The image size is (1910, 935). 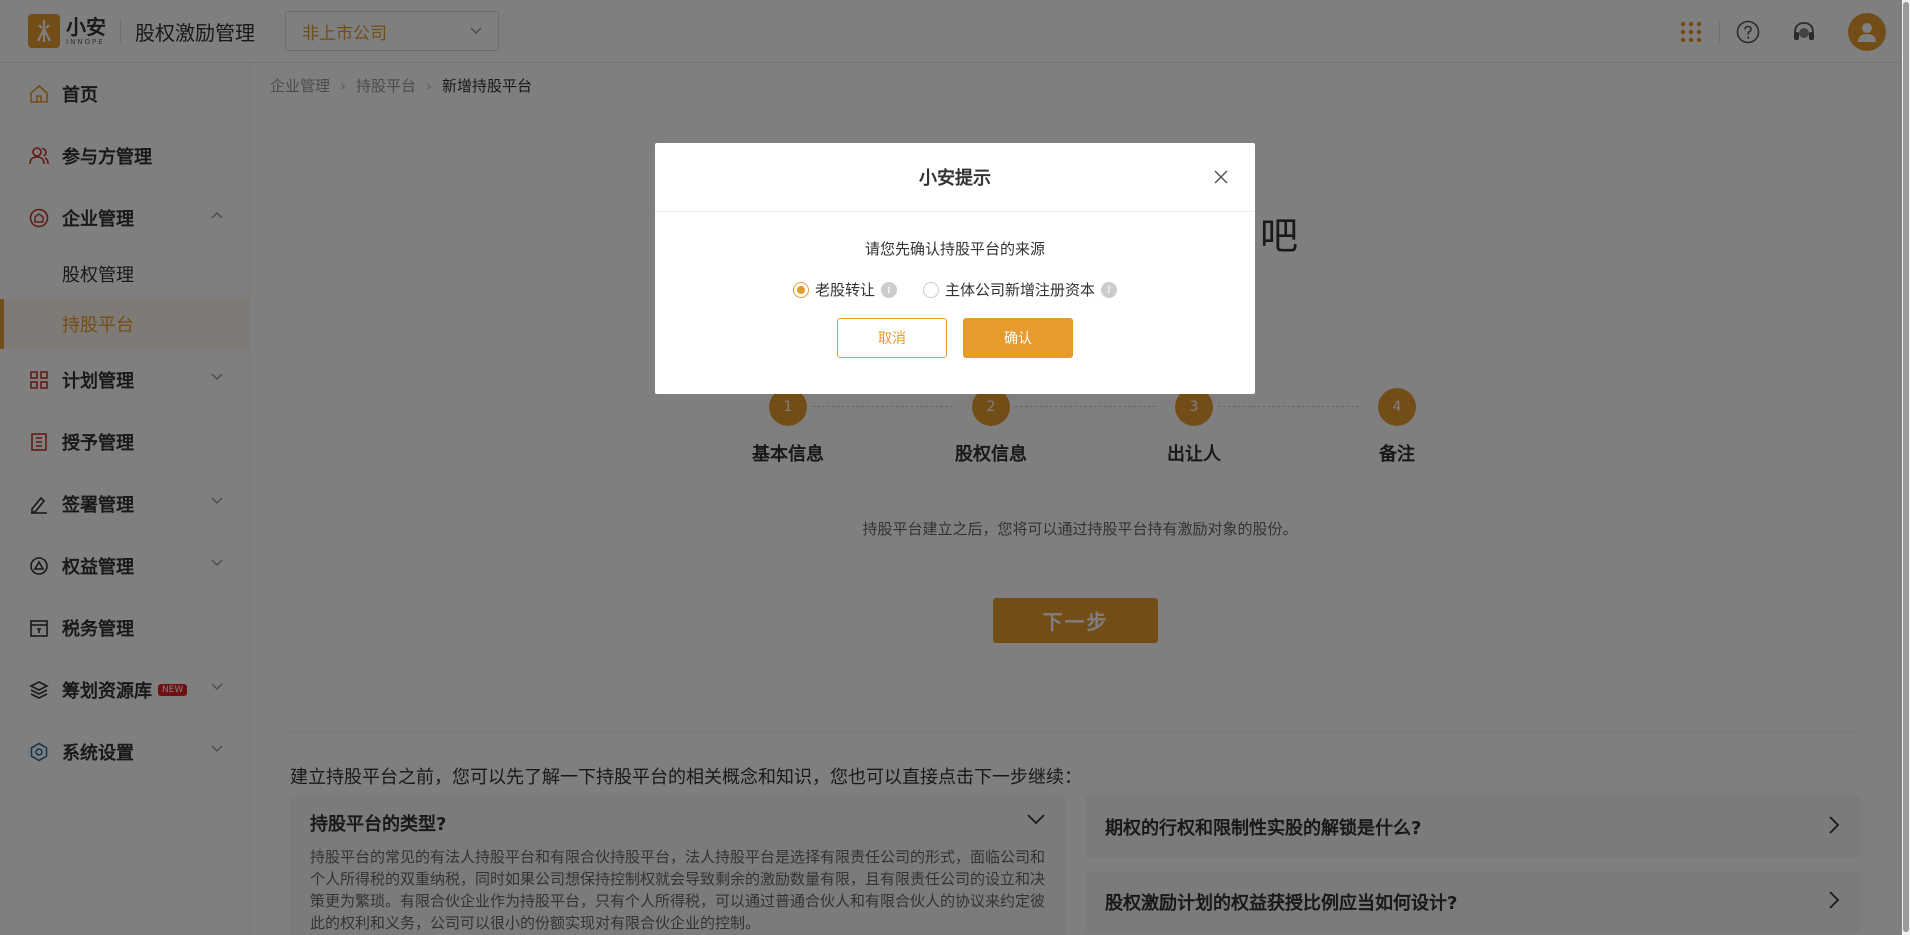 I want to click on cancel-button: 取消, so click(x=892, y=338).